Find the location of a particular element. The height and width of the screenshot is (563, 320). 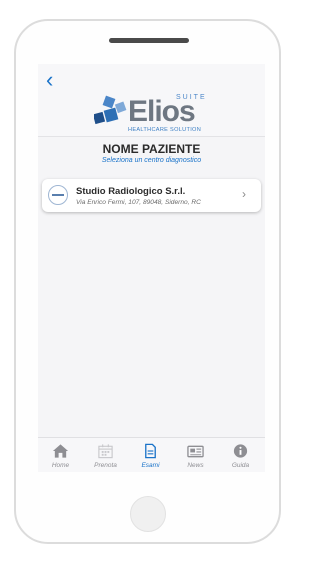

tab-news: News is located at coordinates (195, 455).